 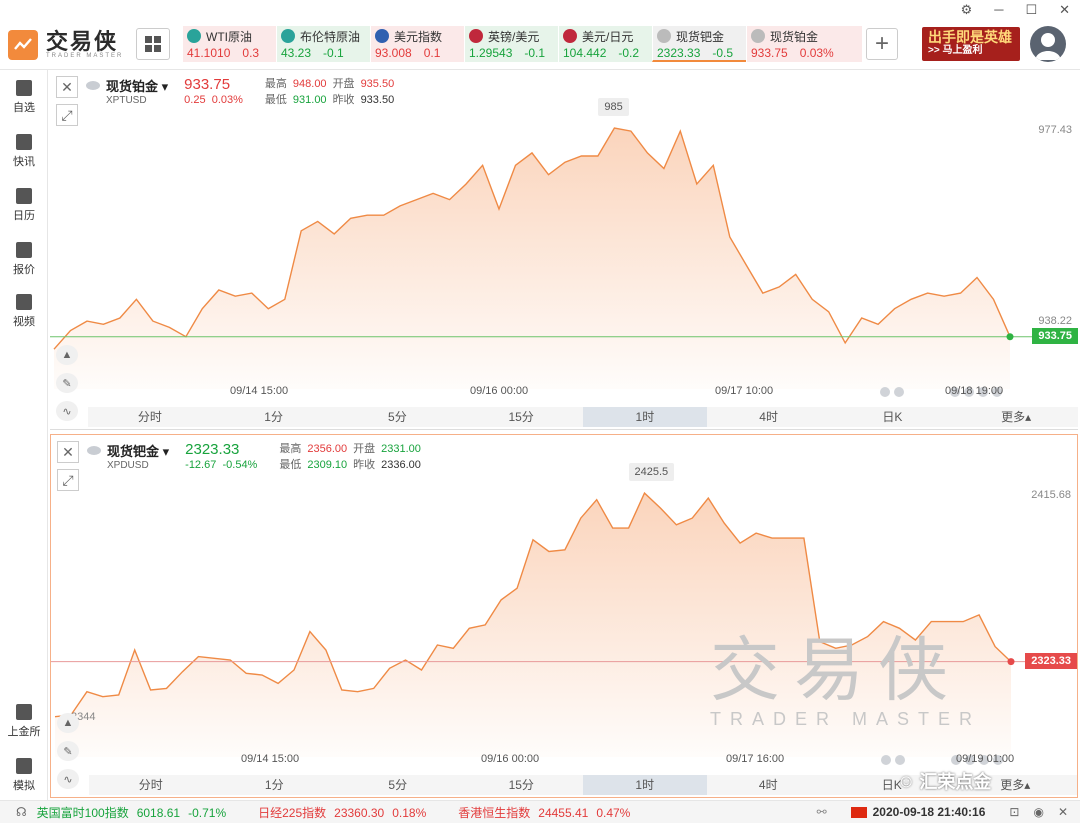 I want to click on brand-name: 交易侠, so click(x=82, y=41).